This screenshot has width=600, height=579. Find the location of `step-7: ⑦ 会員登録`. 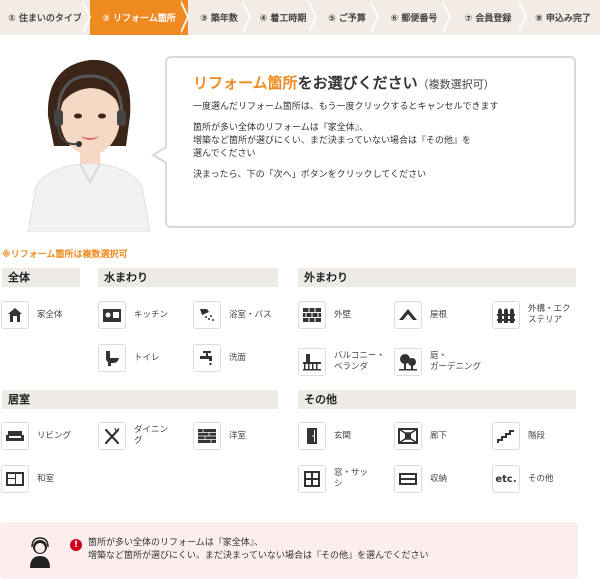

step-7: ⑦ 会員登録 is located at coordinates (488, 17).